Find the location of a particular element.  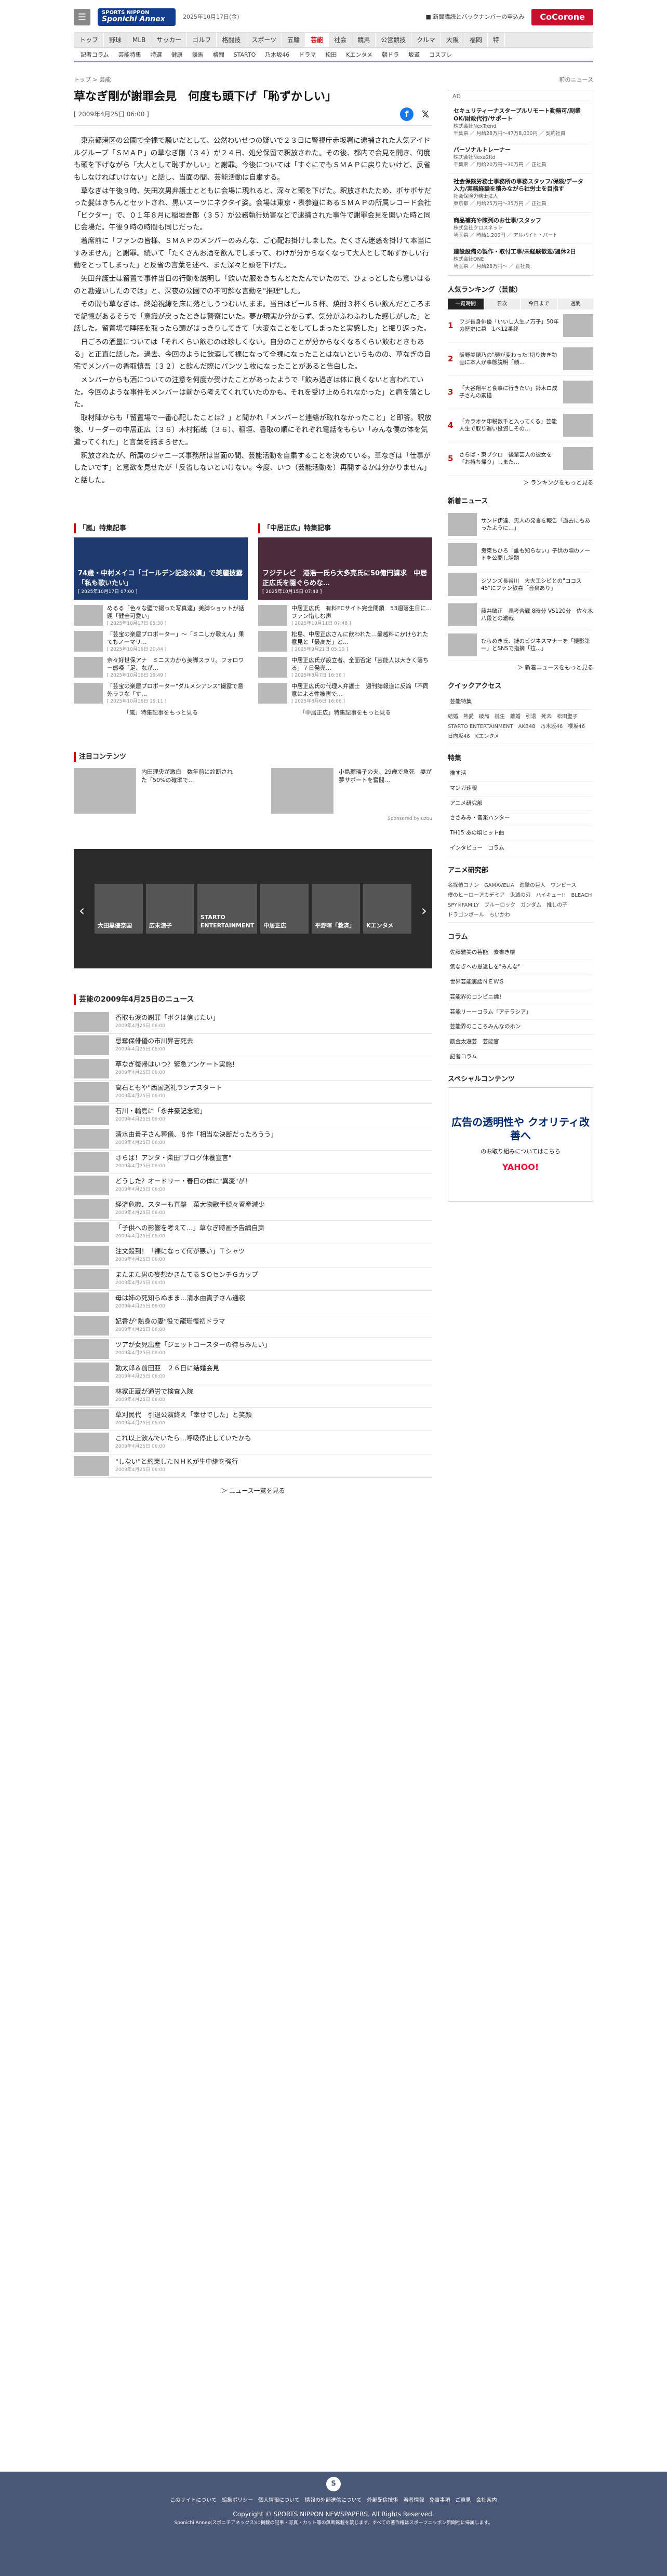

footer-link: 情報の外部送信について is located at coordinates (333, 2500).